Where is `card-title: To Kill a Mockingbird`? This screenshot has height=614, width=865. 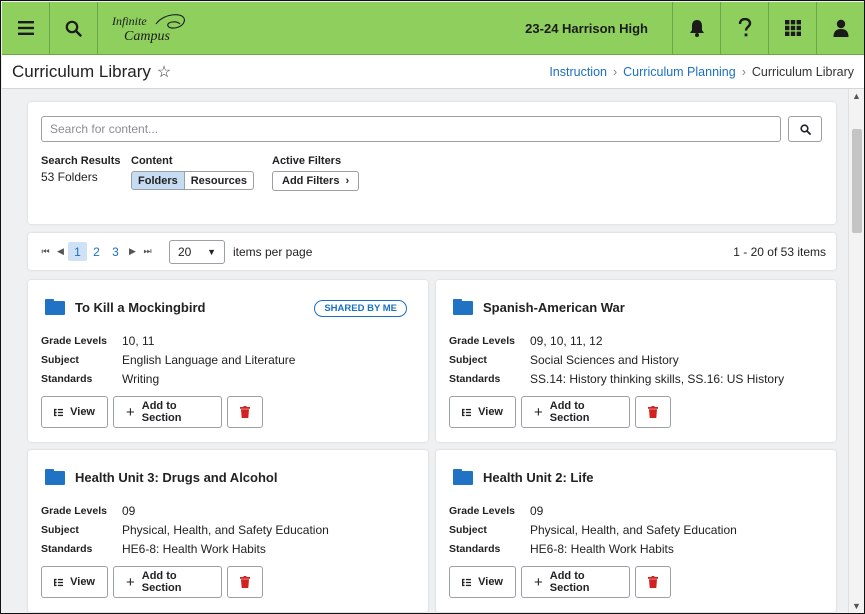 card-title: To Kill a Mockingbird is located at coordinates (140, 307).